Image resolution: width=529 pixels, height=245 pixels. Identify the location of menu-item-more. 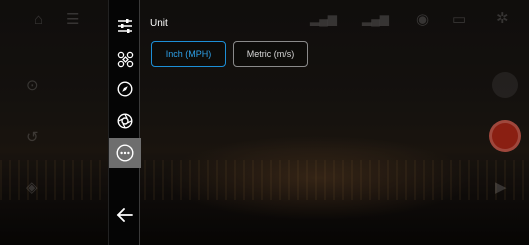
(125, 153).